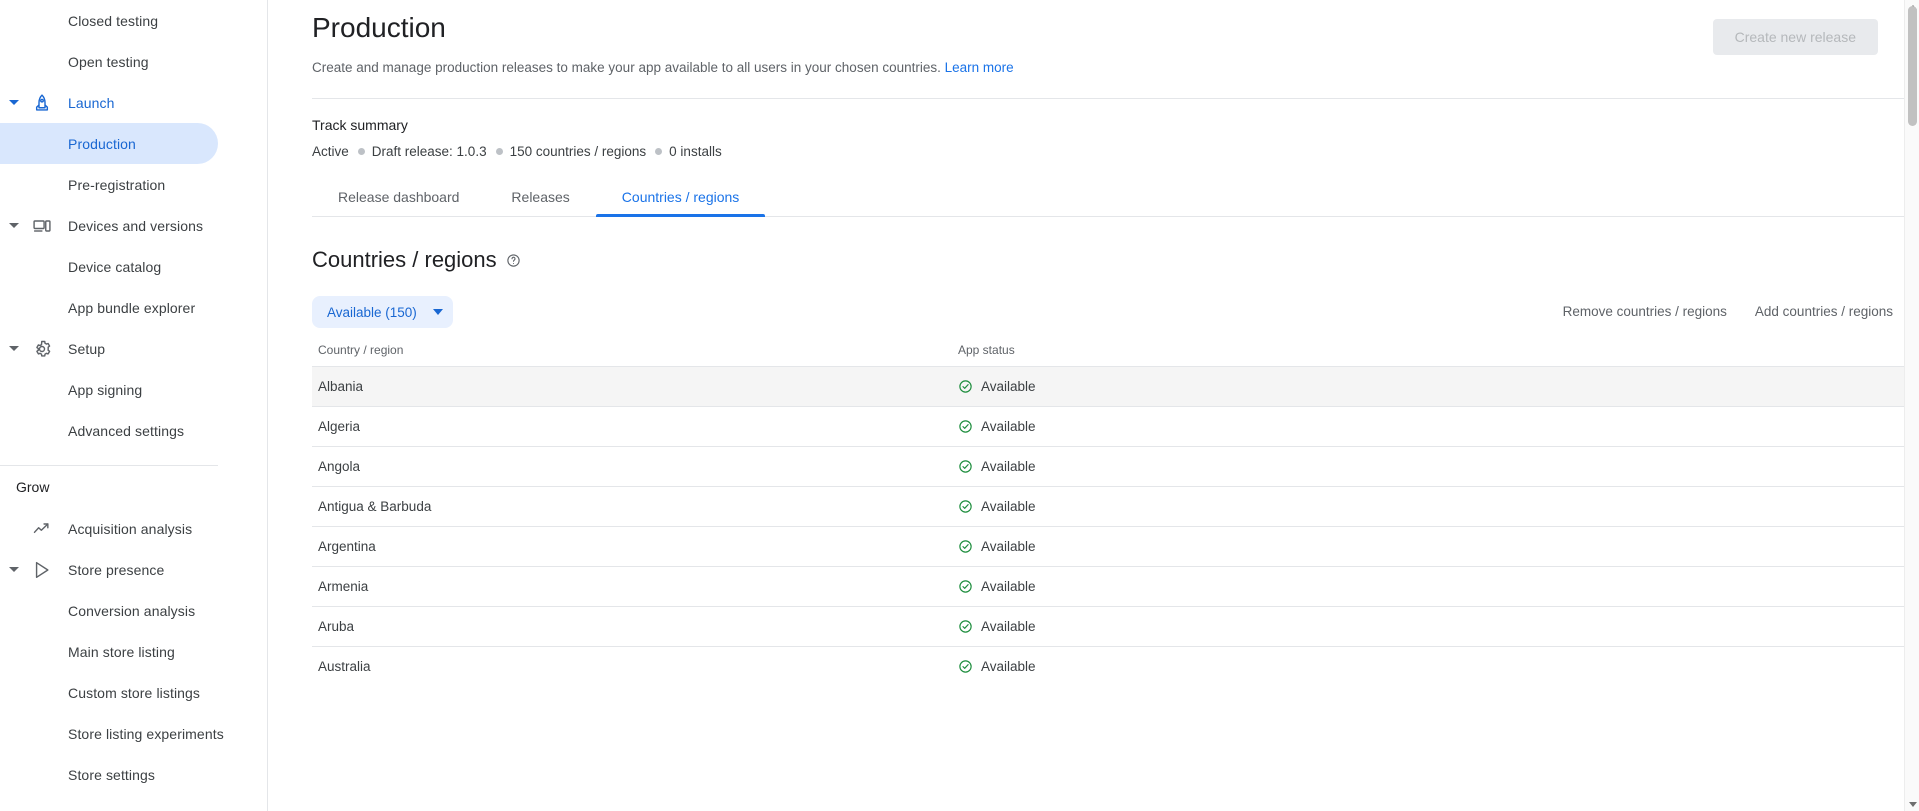 The height and width of the screenshot is (811, 1919). What do you see at coordinates (429, 151) in the screenshot?
I see `track-draft-release: Draft release: 1.0.3` at bounding box center [429, 151].